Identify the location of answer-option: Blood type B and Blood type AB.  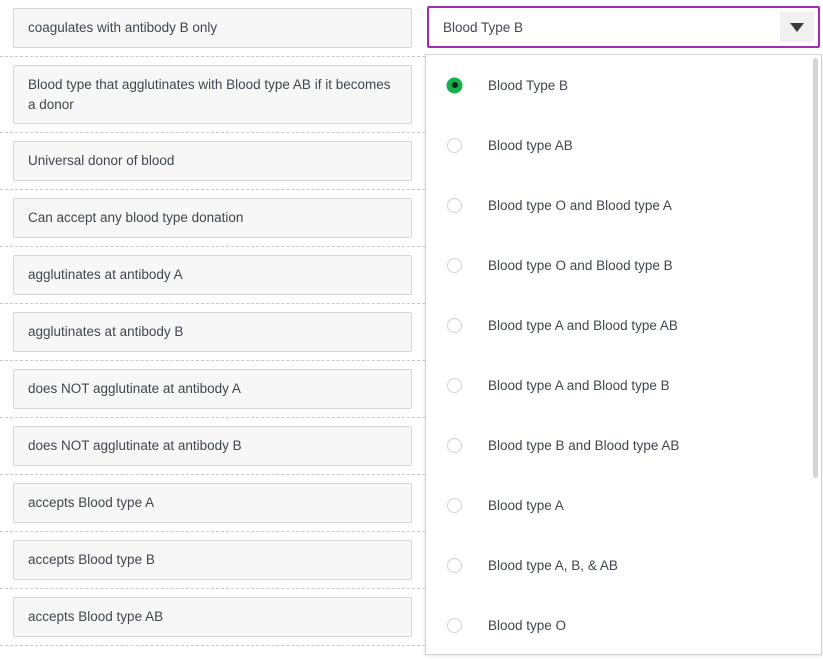
(623, 445).